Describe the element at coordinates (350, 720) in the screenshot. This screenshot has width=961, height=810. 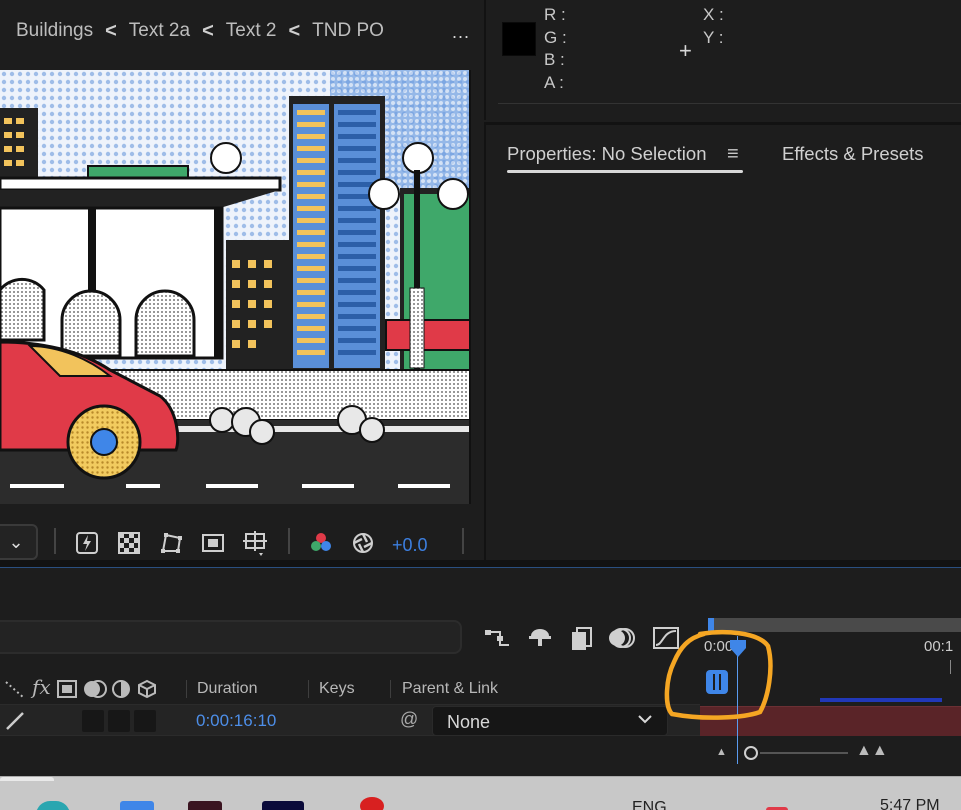
I see `table-row: 0:00:16:10 @ None` at that location.